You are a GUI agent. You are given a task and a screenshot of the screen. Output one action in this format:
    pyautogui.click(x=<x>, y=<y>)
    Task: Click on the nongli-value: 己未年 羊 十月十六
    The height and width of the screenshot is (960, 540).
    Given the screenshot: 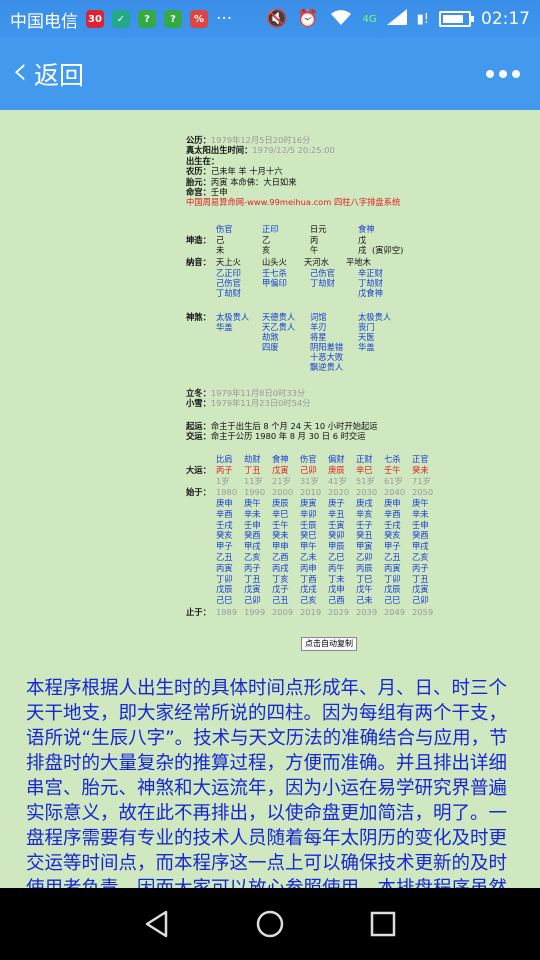 What is the action you would take?
    pyautogui.click(x=246, y=171)
    